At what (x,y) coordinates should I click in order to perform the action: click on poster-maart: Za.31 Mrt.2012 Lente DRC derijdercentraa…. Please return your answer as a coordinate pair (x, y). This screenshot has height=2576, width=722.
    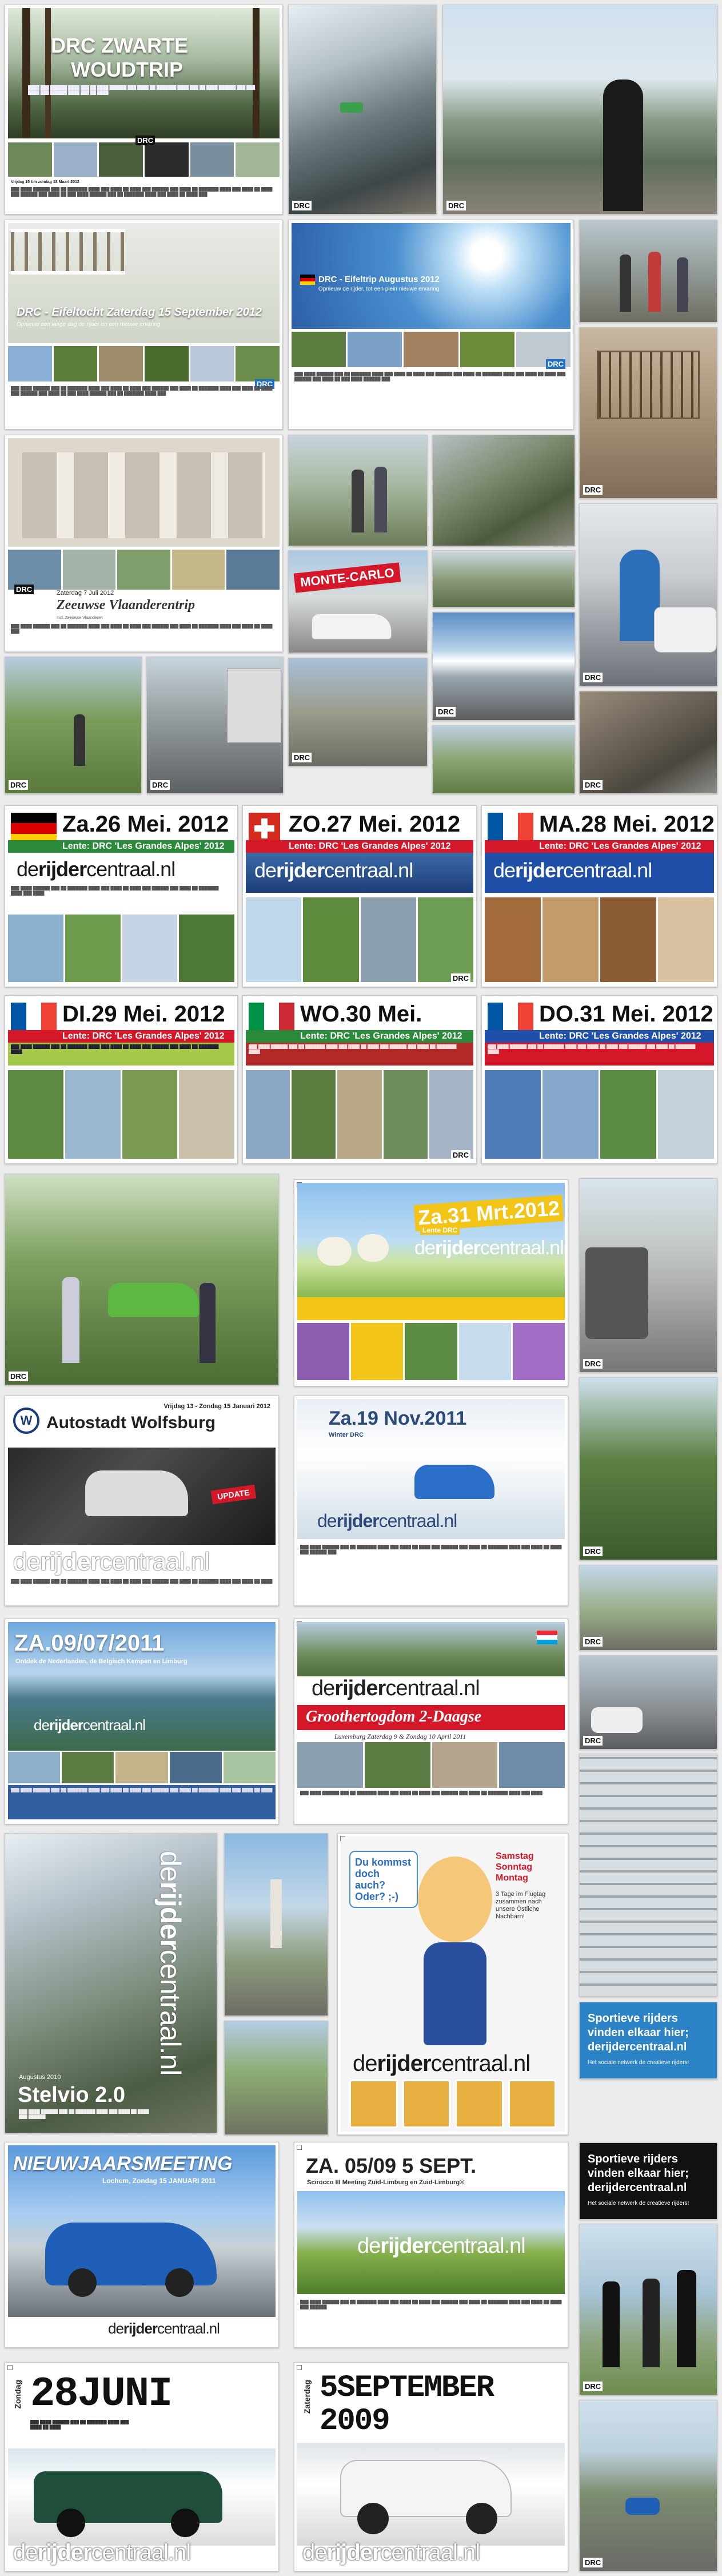
    Looking at the image, I should click on (431, 1282).